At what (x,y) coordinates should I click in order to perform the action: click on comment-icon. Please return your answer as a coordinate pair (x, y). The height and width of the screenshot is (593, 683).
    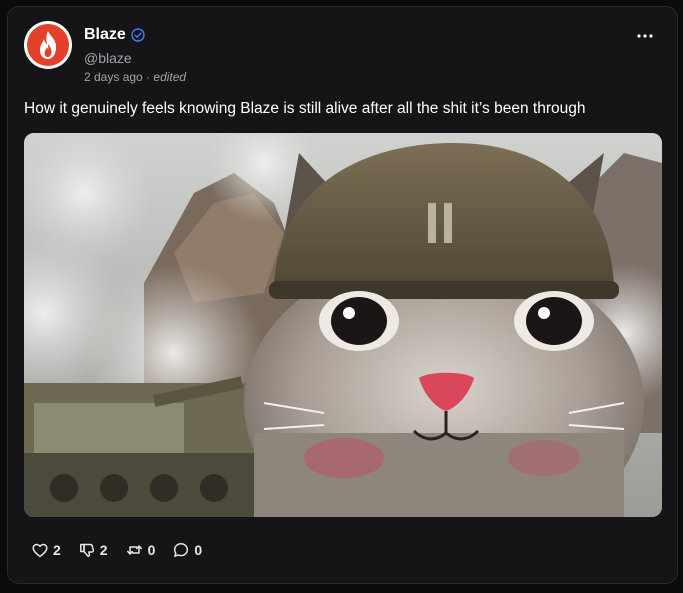
    Looking at the image, I should click on (181, 550).